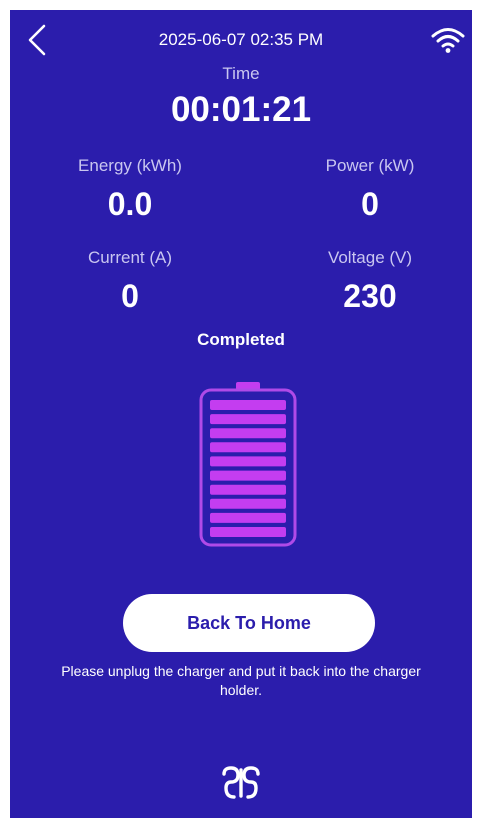 The width and height of the screenshot is (480, 823). Describe the element at coordinates (241, 73) in the screenshot. I see `time-label: Time` at that location.